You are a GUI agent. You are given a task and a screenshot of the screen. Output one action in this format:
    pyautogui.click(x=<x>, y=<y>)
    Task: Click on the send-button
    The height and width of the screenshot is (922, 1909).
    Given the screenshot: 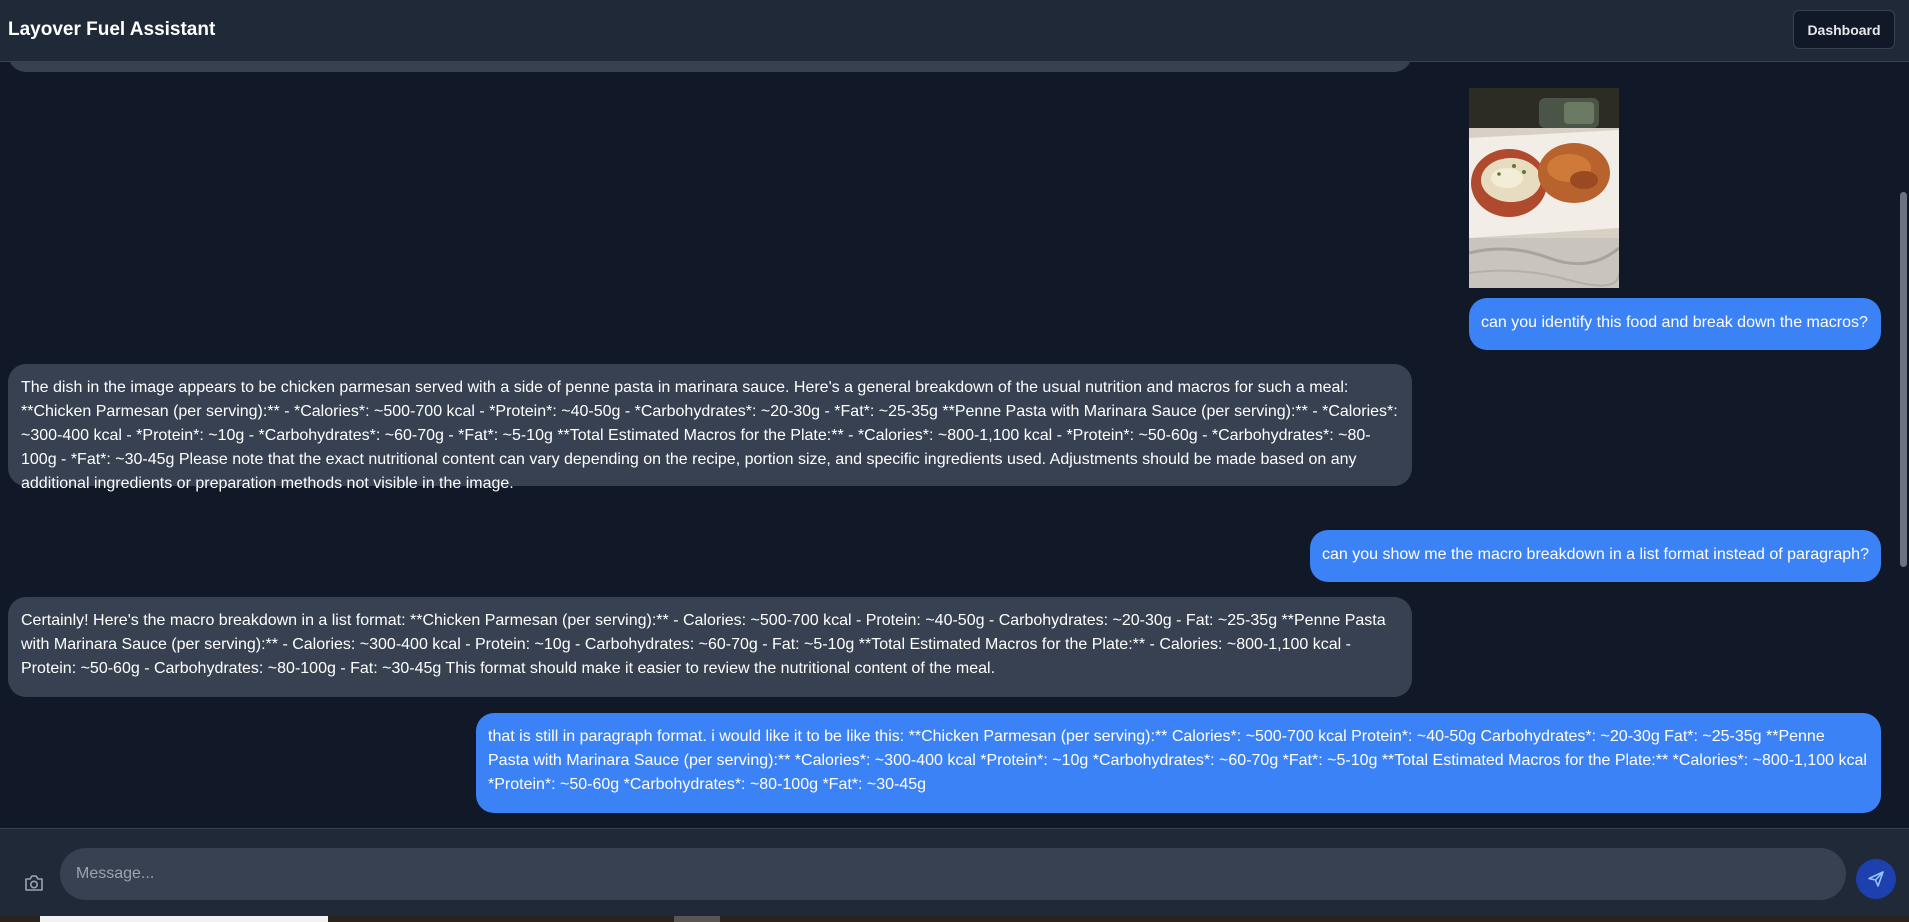 What is the action you would take?
    pyautogui.click(x=1876, y=879)
    